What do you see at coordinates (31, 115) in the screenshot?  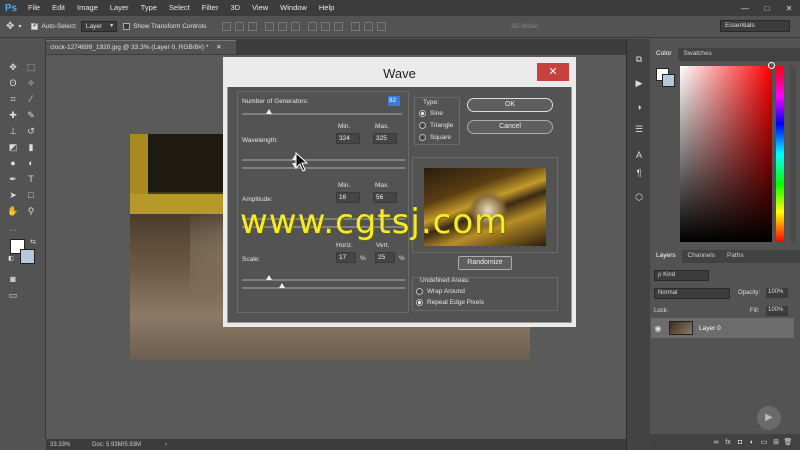 I see `brush-tool-icon: ✎` at bounding box center [31, 115].